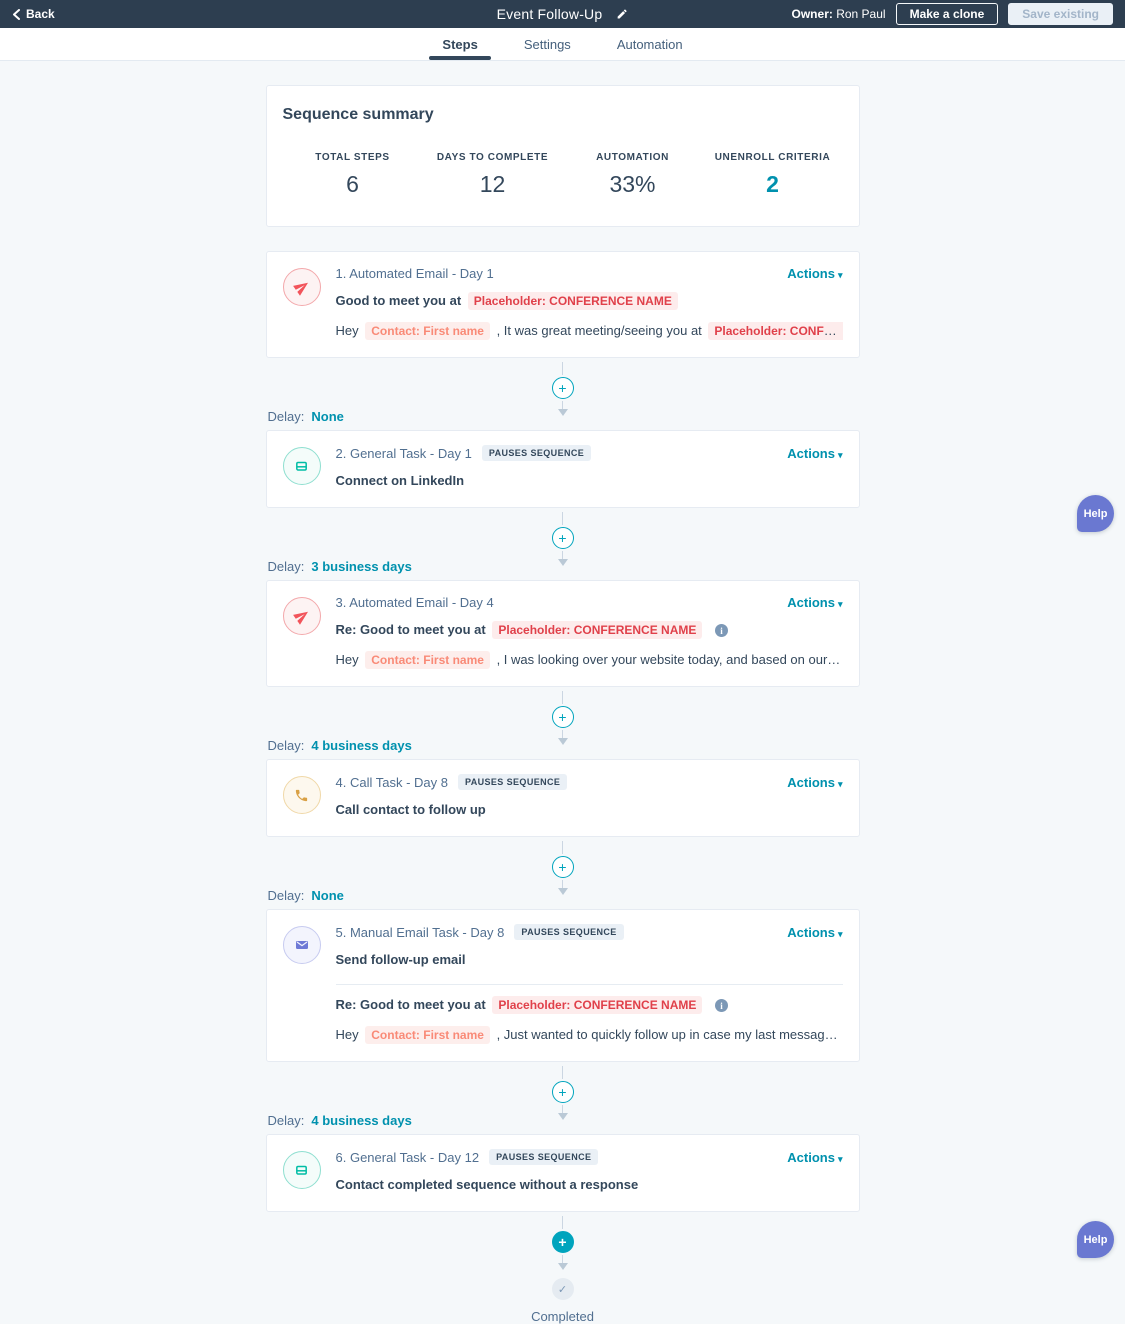 The height and width of the screenshot is (1324, 1125). What do you see at coordinates (358, 114) in the screenshot?
I see `summary-title: Sequence summary` at bounding box center [358, 114].